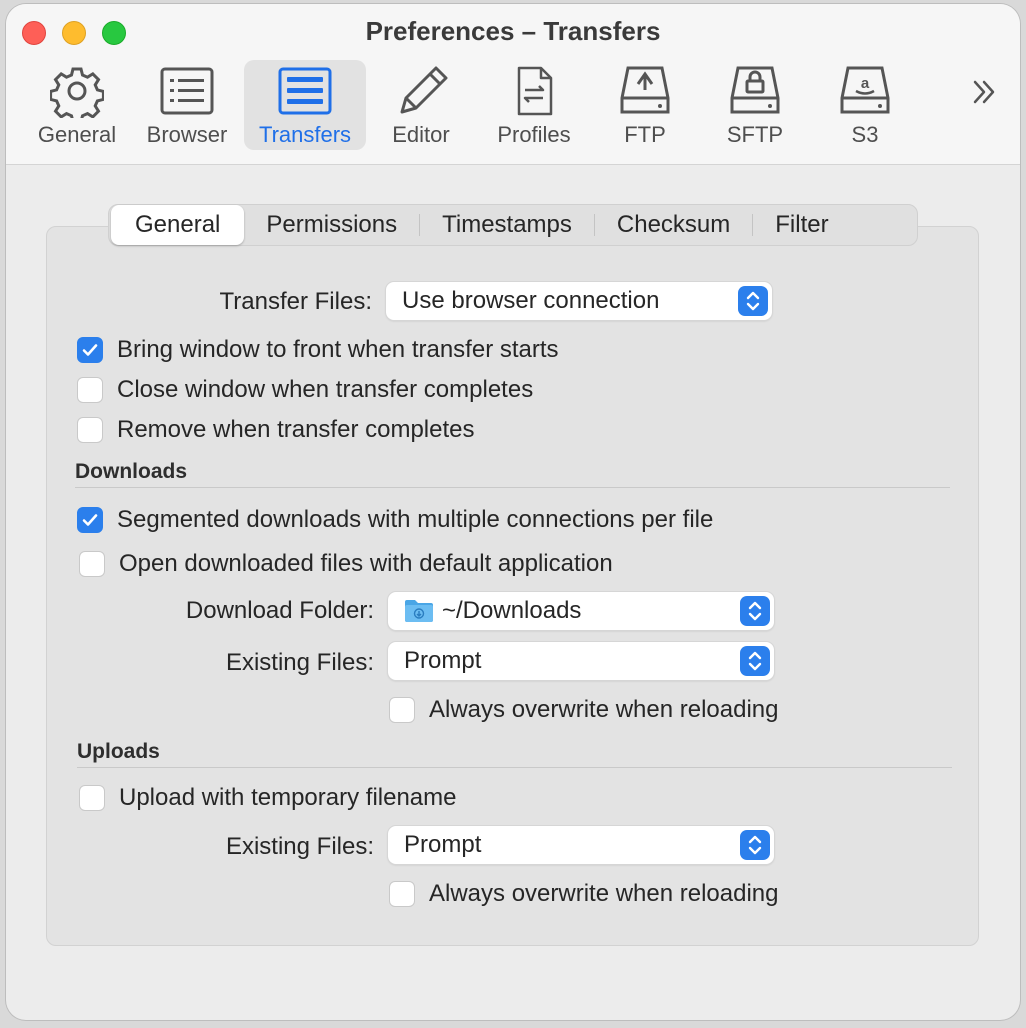  I want to click on toolbar-browser: Browser, so click(187, 105).